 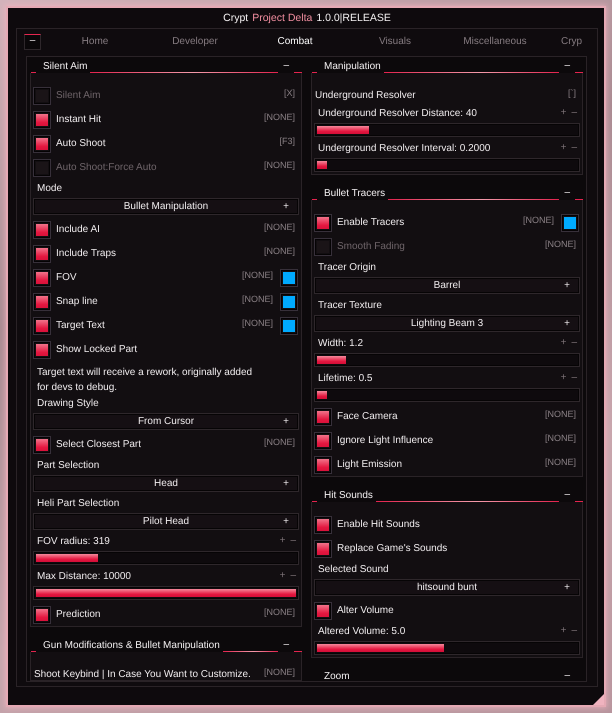 What do you see at coordinates (166, 483) in the screenshot?
I see `dropdown-select: Head +` at bounding box center [166, 483].